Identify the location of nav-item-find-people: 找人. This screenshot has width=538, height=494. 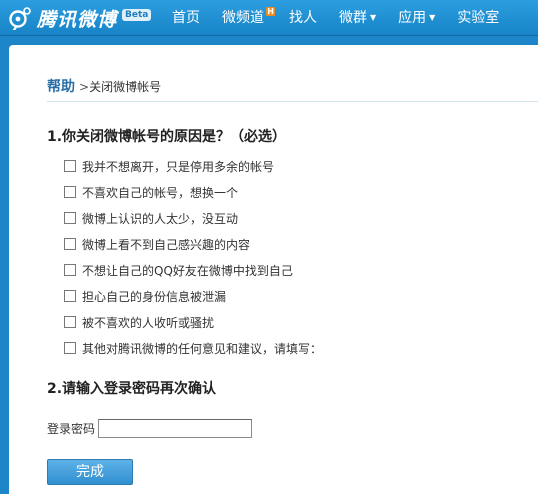
(303, 18).